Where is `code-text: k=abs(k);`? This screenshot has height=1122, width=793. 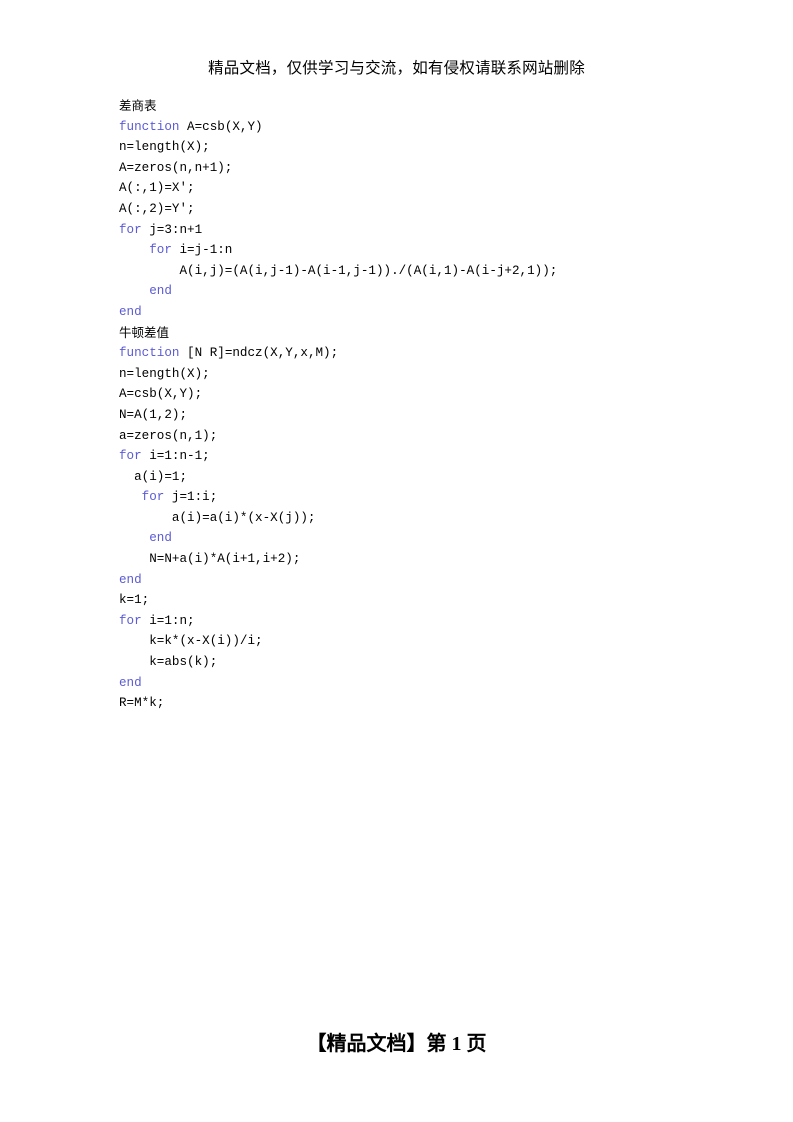 code-text: k=abs(k); is located at coordinates (168, 662).